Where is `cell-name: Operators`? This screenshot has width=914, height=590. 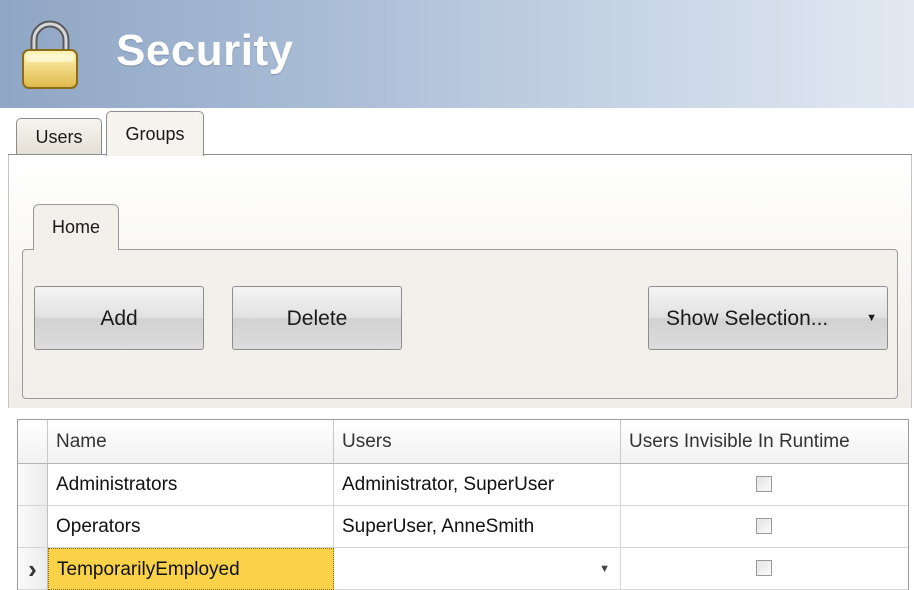 cell-name: Operators is located at coordinates (191, 527).